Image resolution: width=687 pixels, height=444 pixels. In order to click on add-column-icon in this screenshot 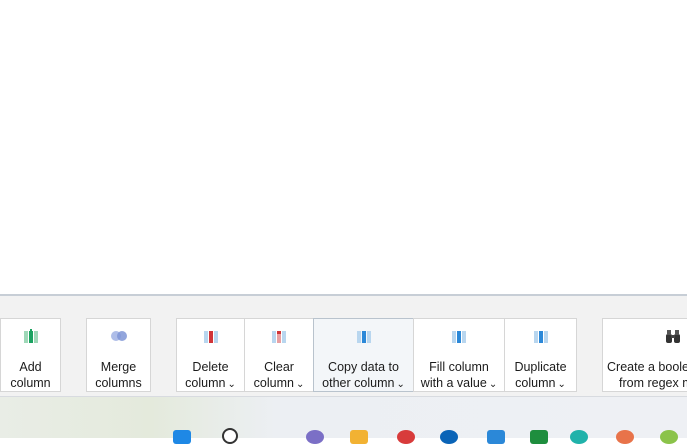, I will do `click(30, 336)`.